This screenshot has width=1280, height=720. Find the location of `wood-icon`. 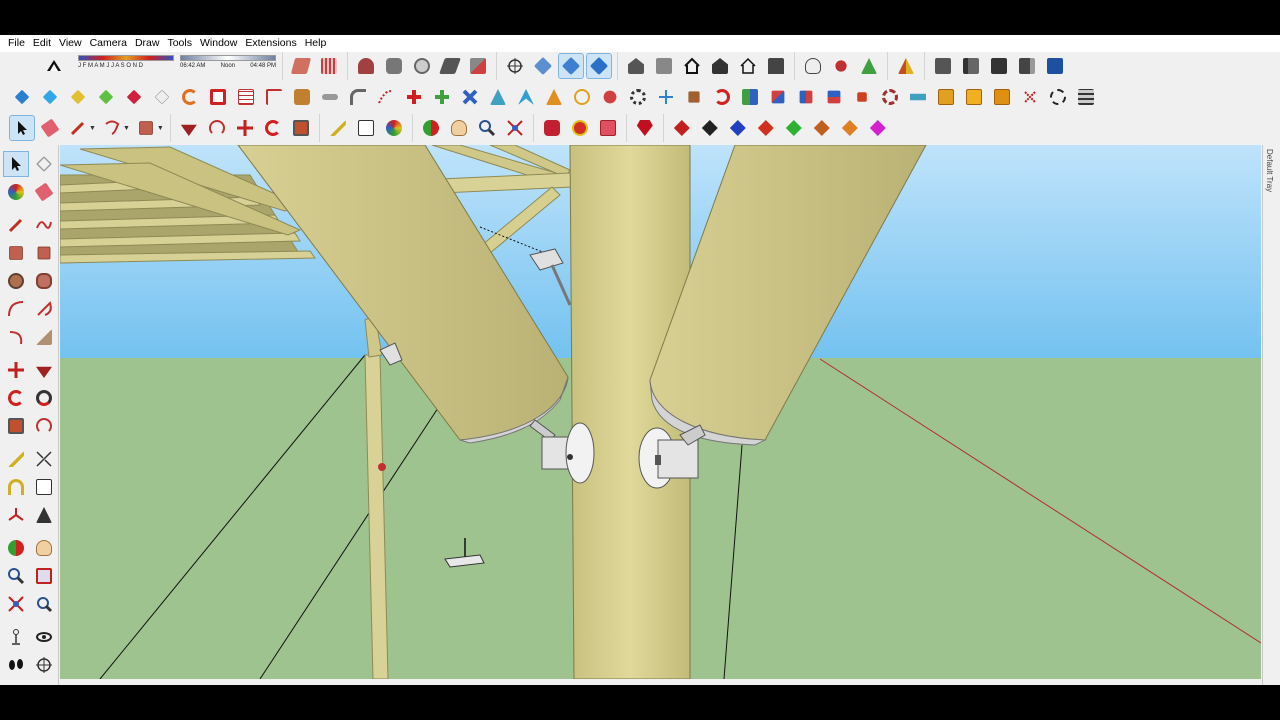

wood-icon is located at coordinates (302, 97).